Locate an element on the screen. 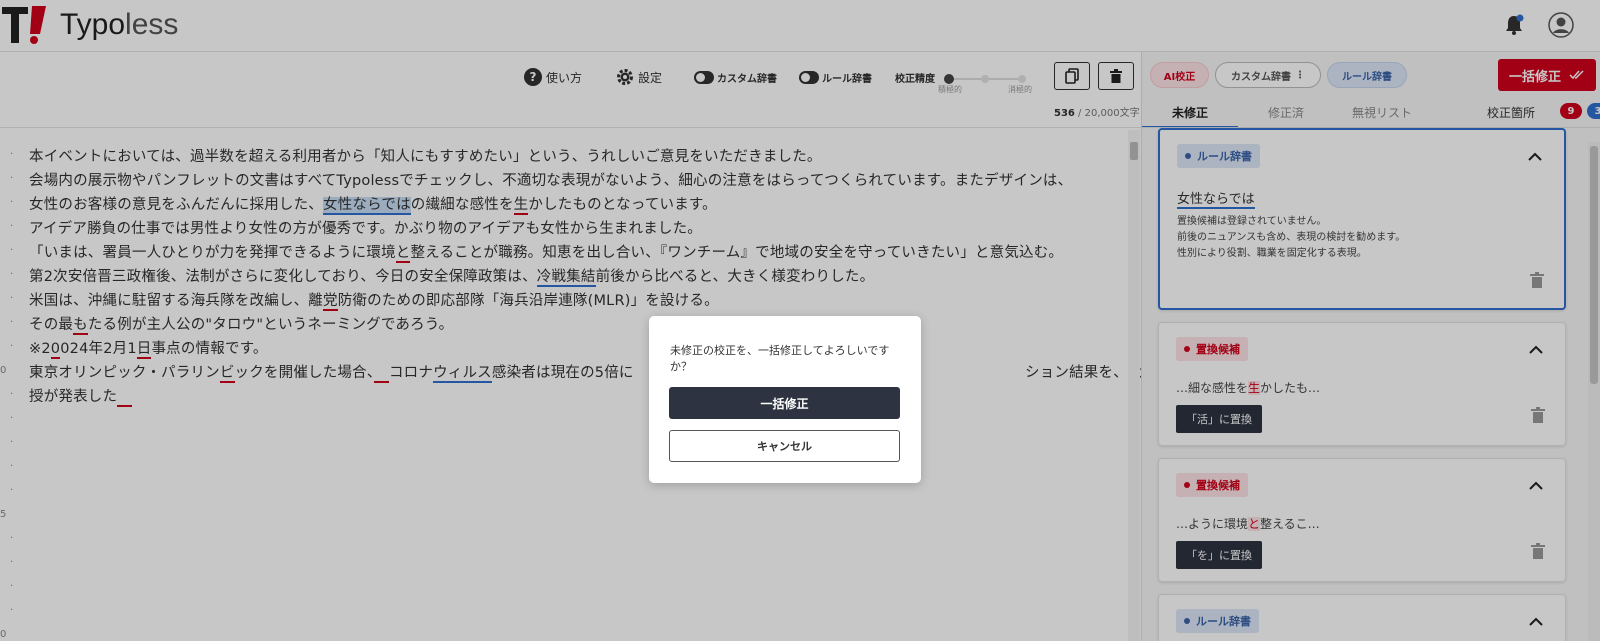 Image resolution: width=1600 pixels, height=641 pixels. dialog-message: 未修正の校正を、一括修正してよろしいですか？ is located at coordinates (780, 358).